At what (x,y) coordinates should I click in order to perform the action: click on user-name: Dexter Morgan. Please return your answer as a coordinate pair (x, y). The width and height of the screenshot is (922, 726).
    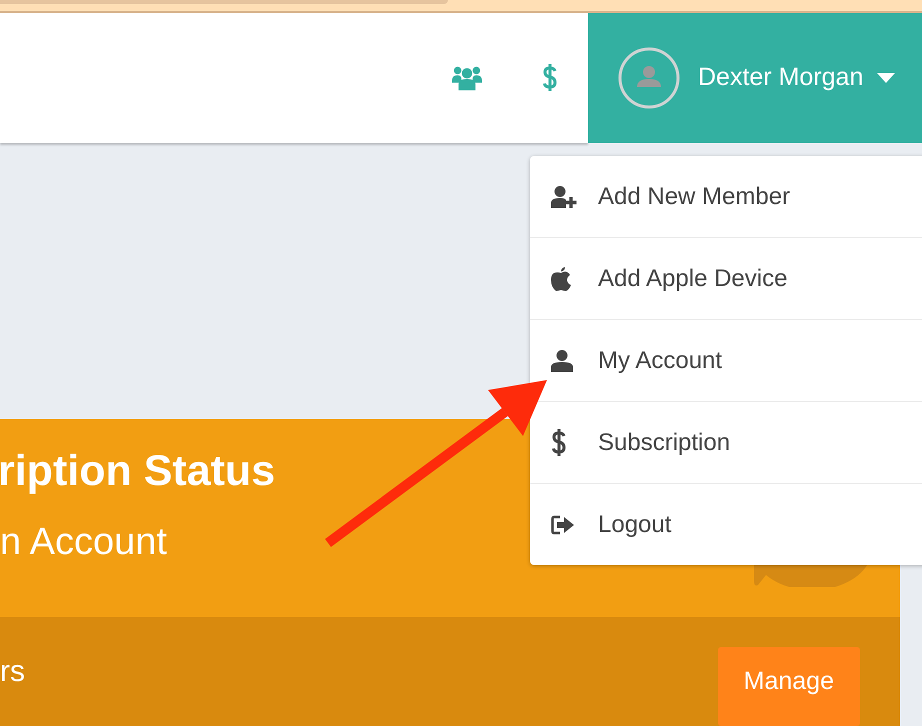
    Looking at the image, I should click on (781, 77).